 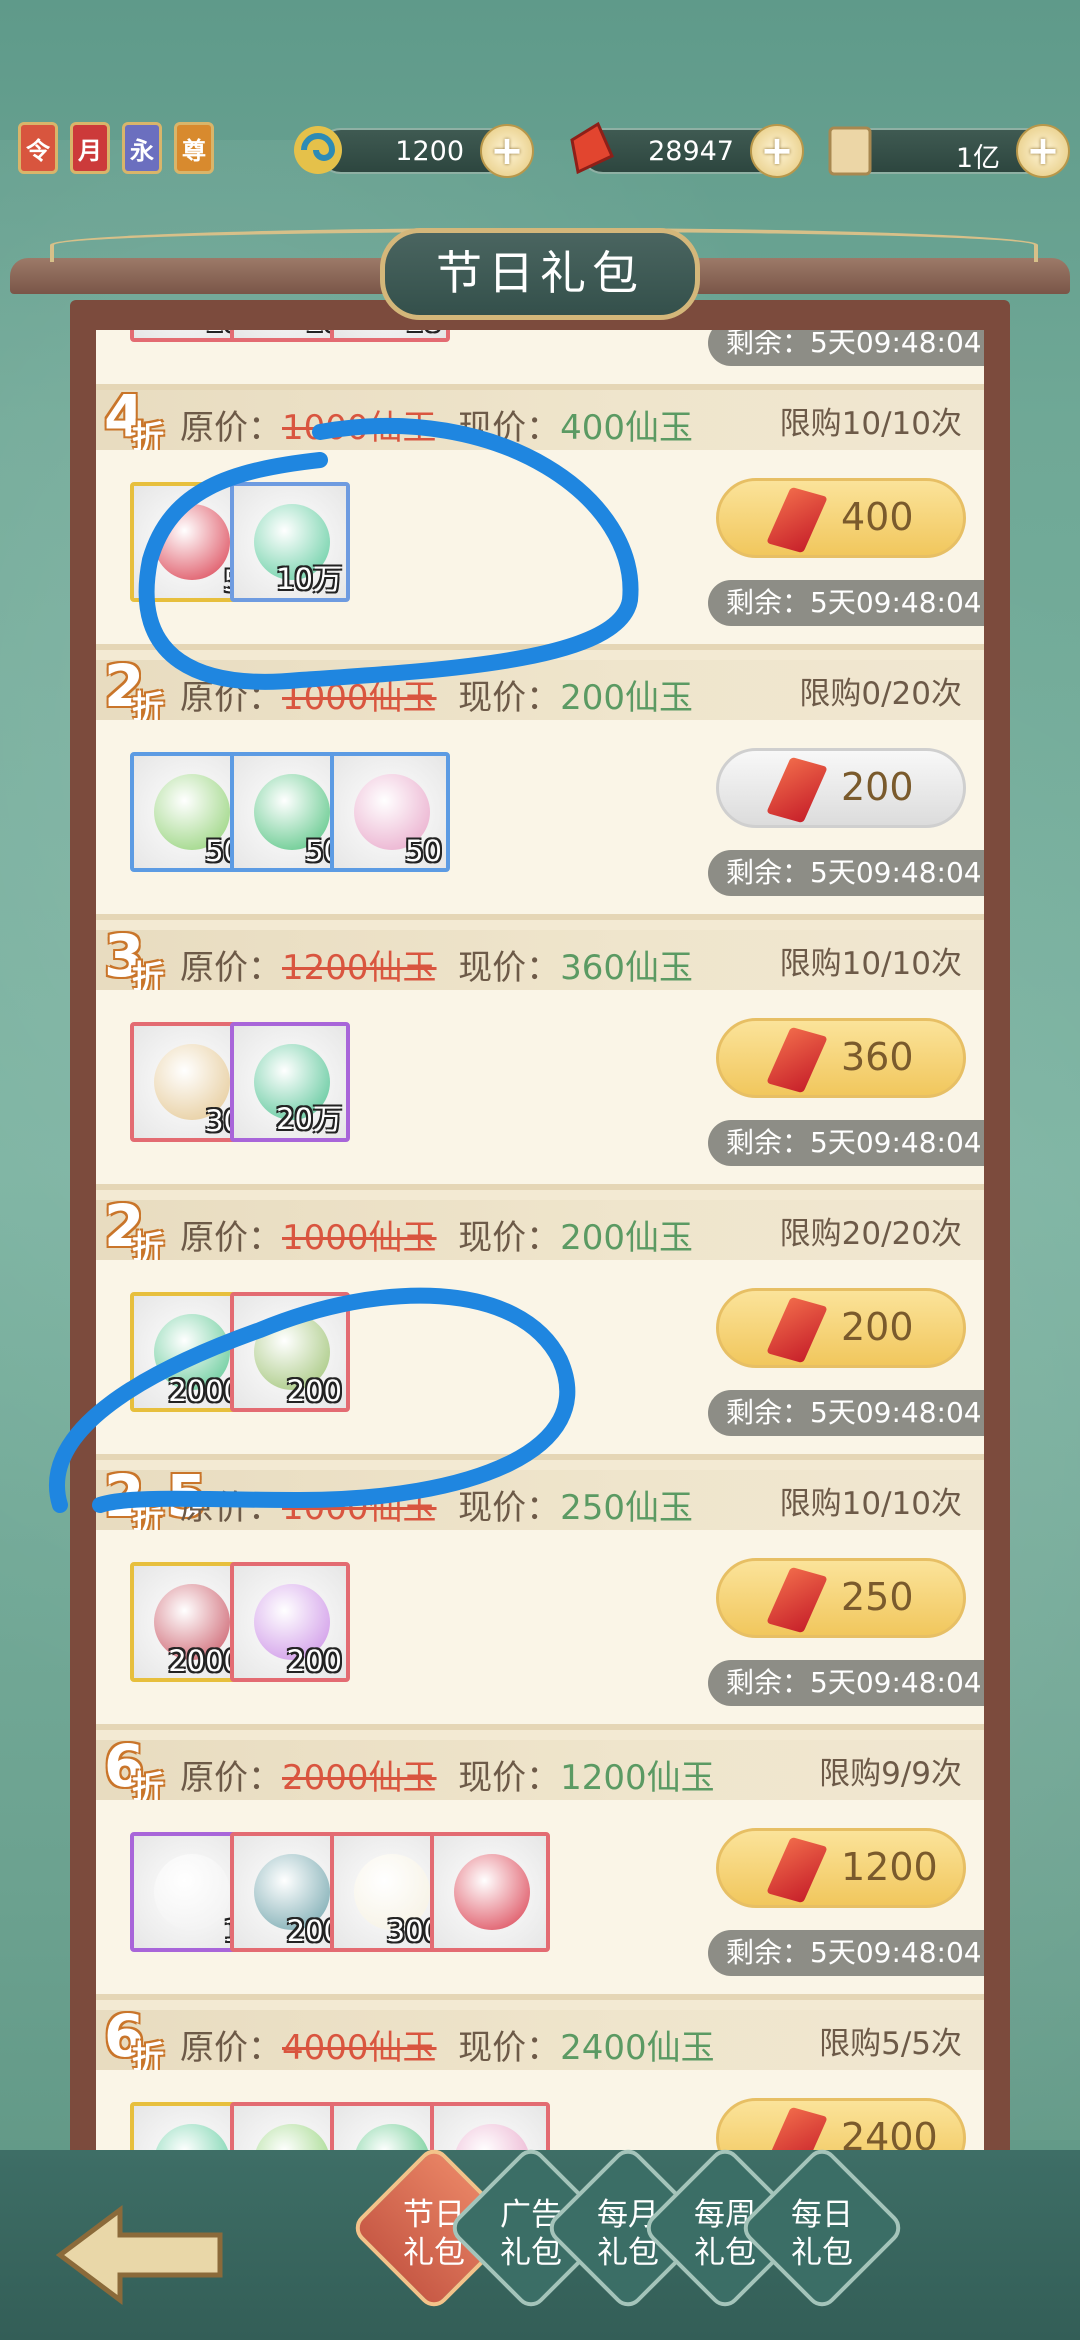 What do you see at coordinates (309, 579) in the screenshot?
I see `item-count: 10万` at bounding box center [309, 579].